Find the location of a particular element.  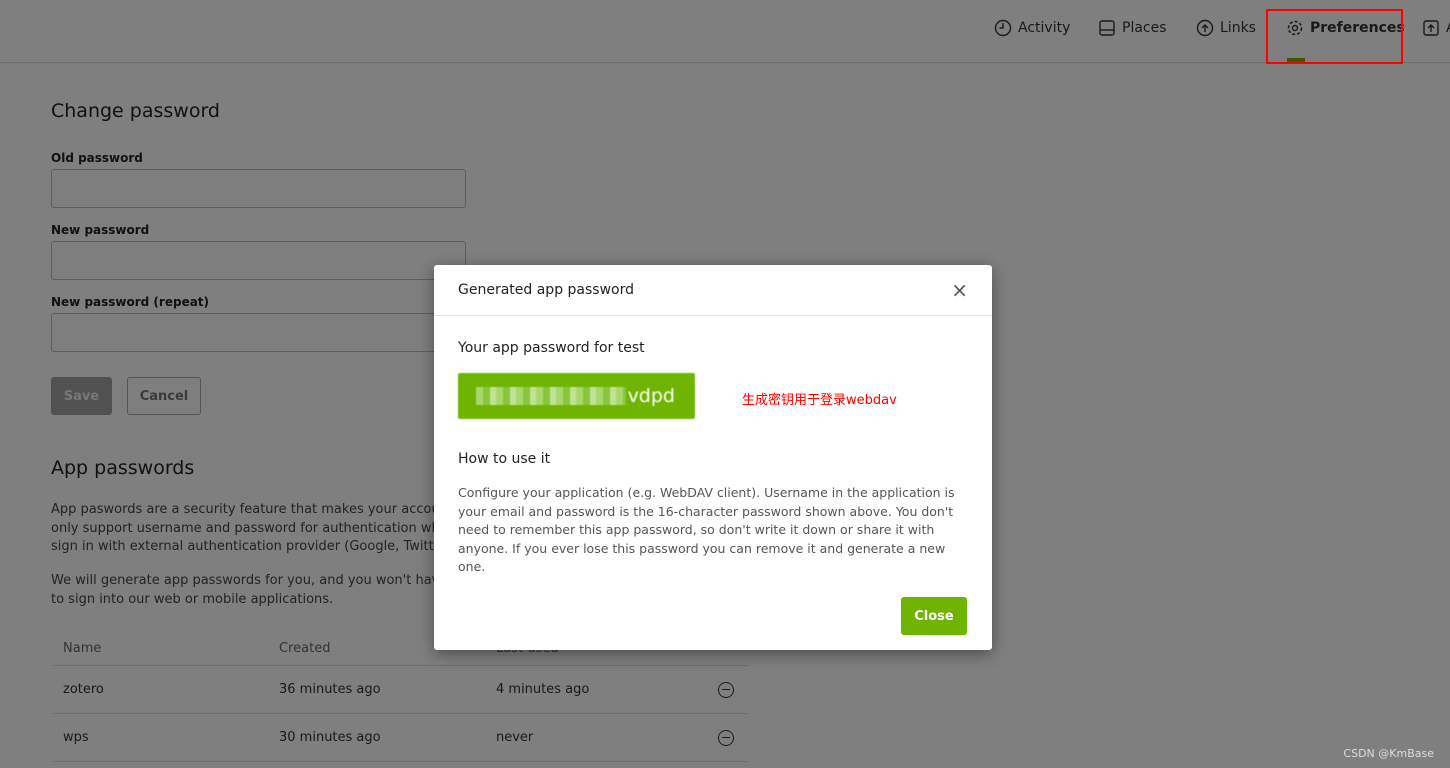

dialog-title: Generated app password is located at coordinates (546, 290).